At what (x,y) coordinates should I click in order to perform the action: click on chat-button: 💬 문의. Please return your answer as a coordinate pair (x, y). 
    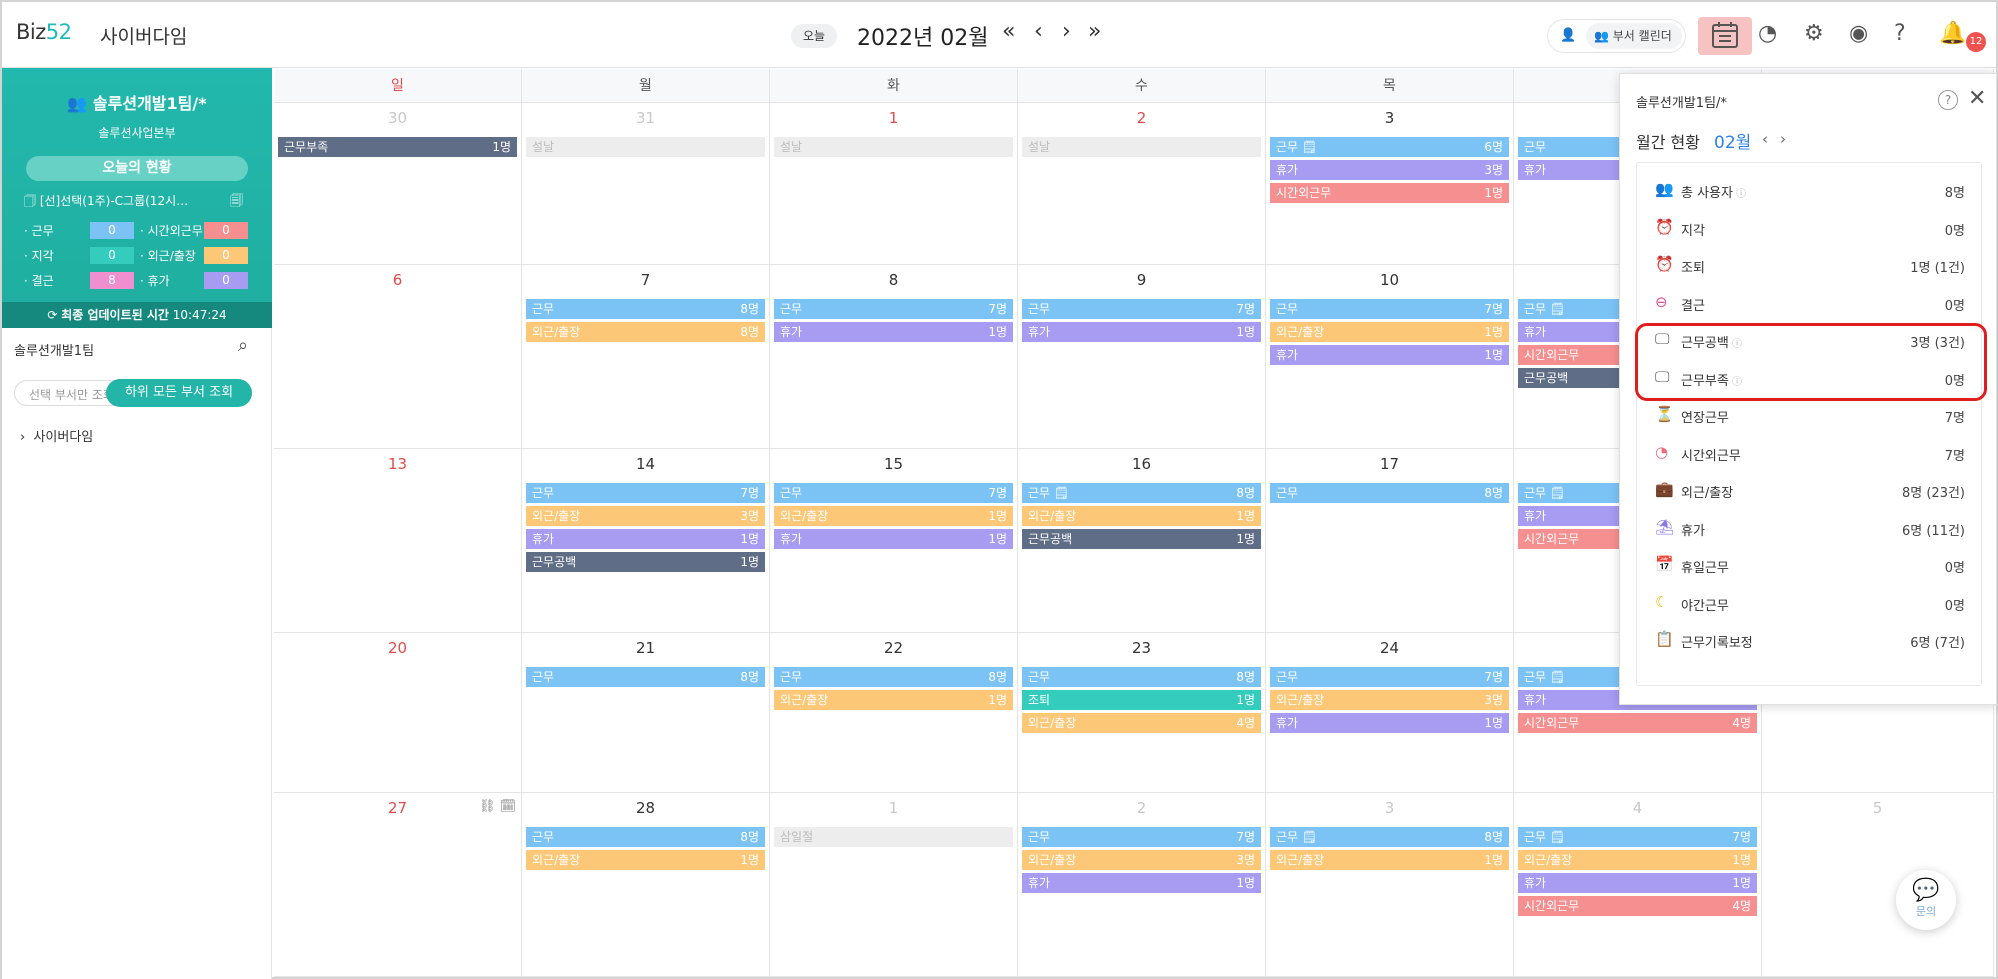
    Looking at the image, I should click on (1926, 900).